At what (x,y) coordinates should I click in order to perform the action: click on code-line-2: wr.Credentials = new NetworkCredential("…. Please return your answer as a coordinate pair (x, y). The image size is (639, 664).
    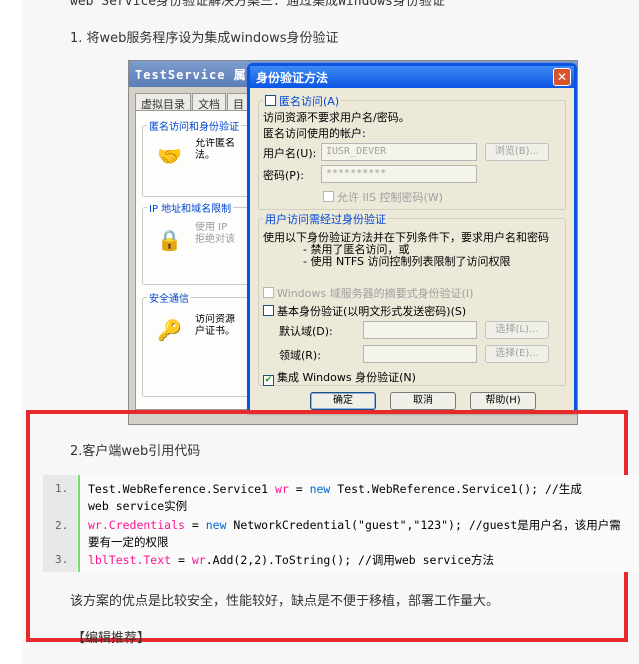
    Looking at the image, I should click on (354, 525).